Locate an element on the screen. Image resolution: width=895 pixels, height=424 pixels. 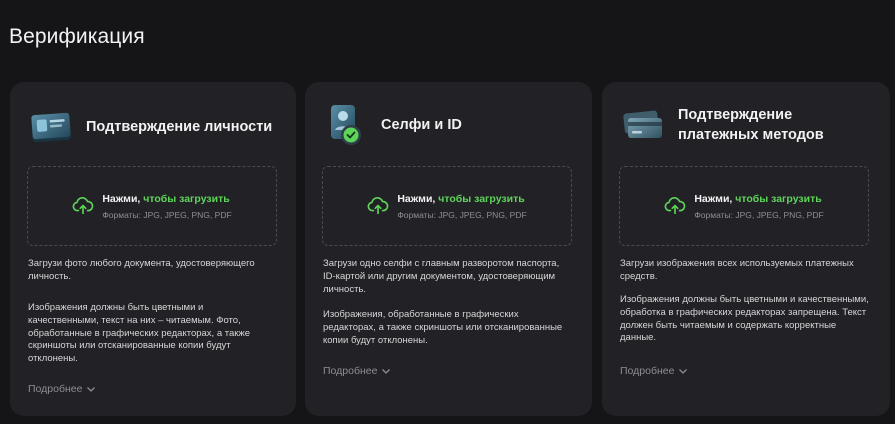
card-header: Селфи и ID is located at coordinates (392, 125).